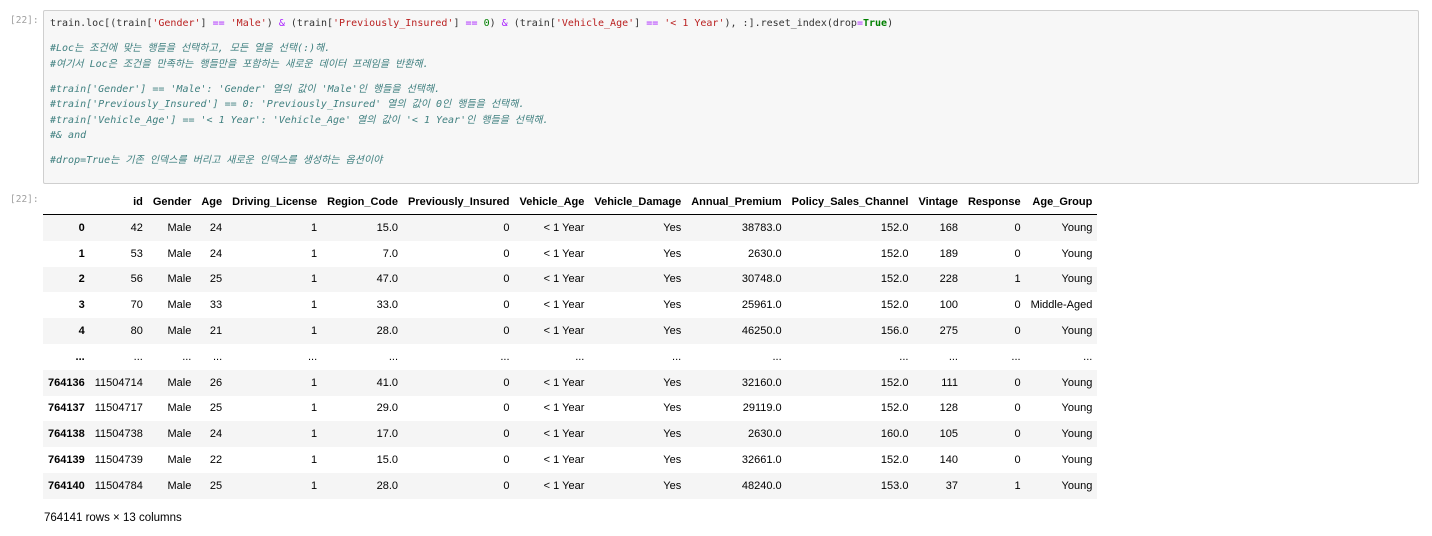 This screenshot has width=1432, height=536. I want to click on table-cell: 37, so click(951, 485).